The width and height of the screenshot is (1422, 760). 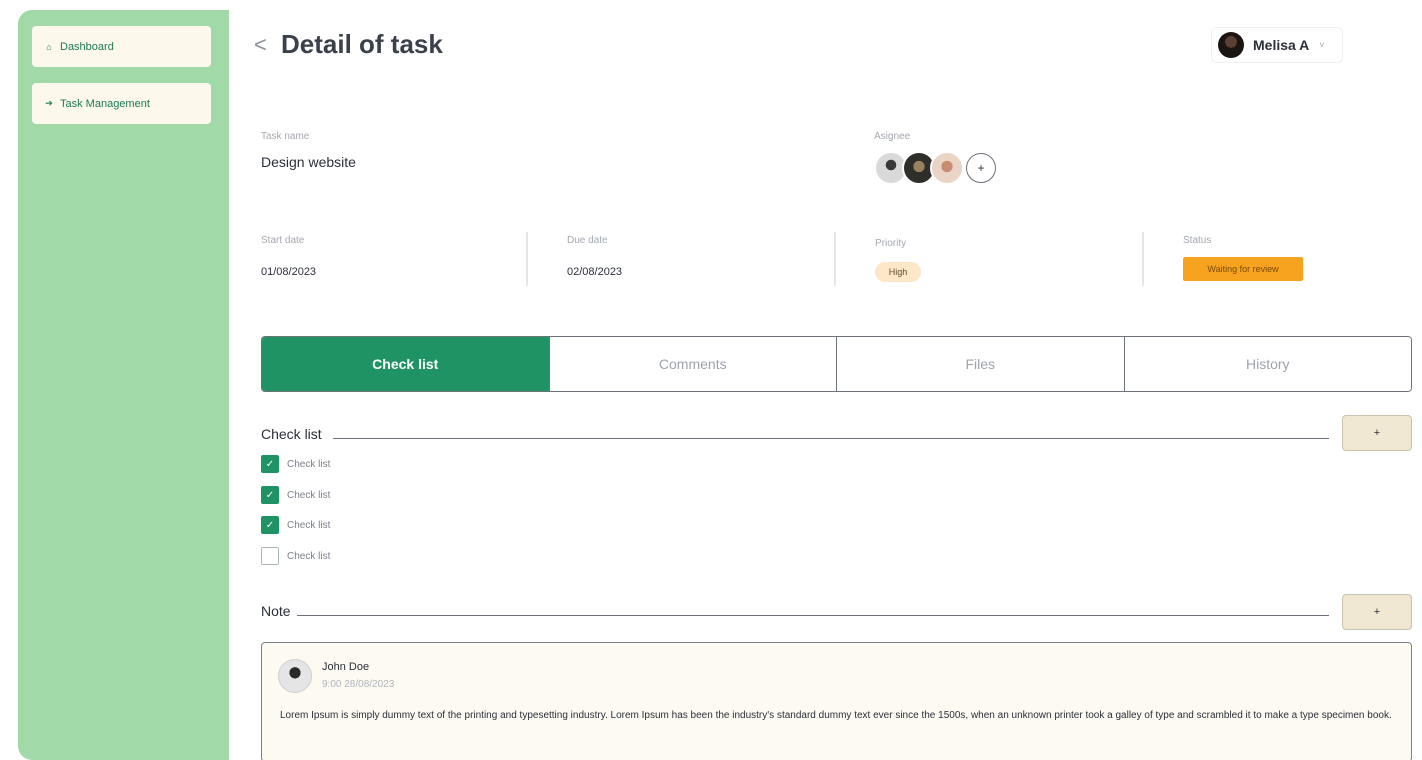 What do you see at coordinates (49, 103) in the screenshot?
I see `arrow-icon: ➔` at bounding box center [49, 103].